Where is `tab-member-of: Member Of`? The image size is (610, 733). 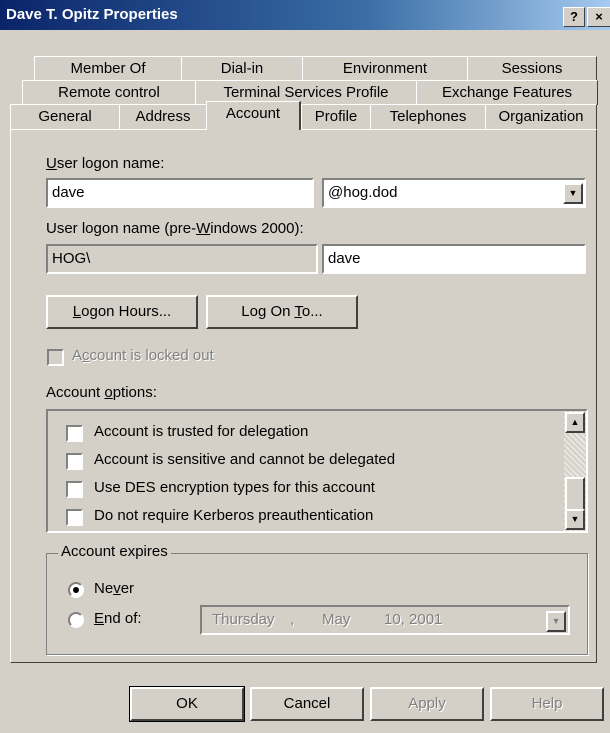
tab-member-of: Member Of is located at coordinates (108, 68).